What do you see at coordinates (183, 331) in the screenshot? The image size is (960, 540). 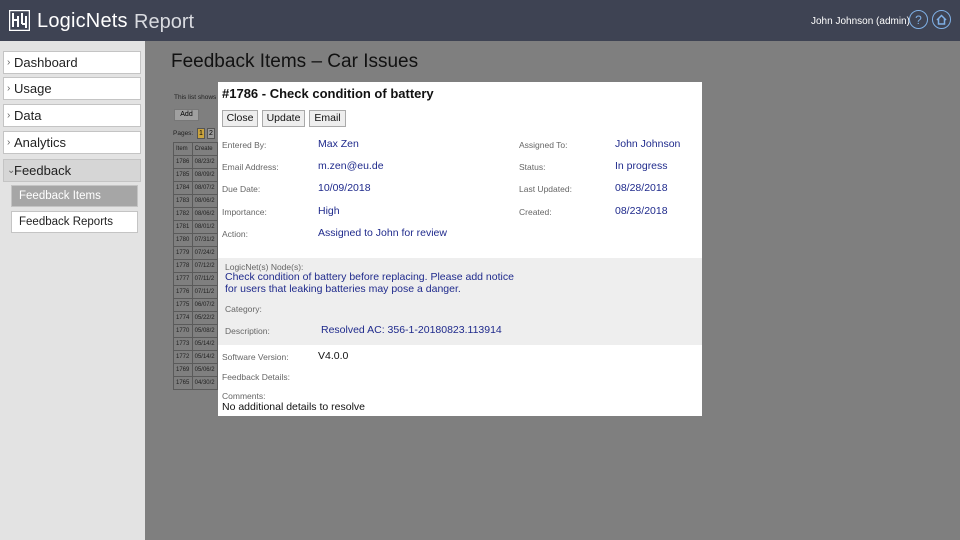 I see `item-id-cell: 1770` at bounding box center [183, 331].